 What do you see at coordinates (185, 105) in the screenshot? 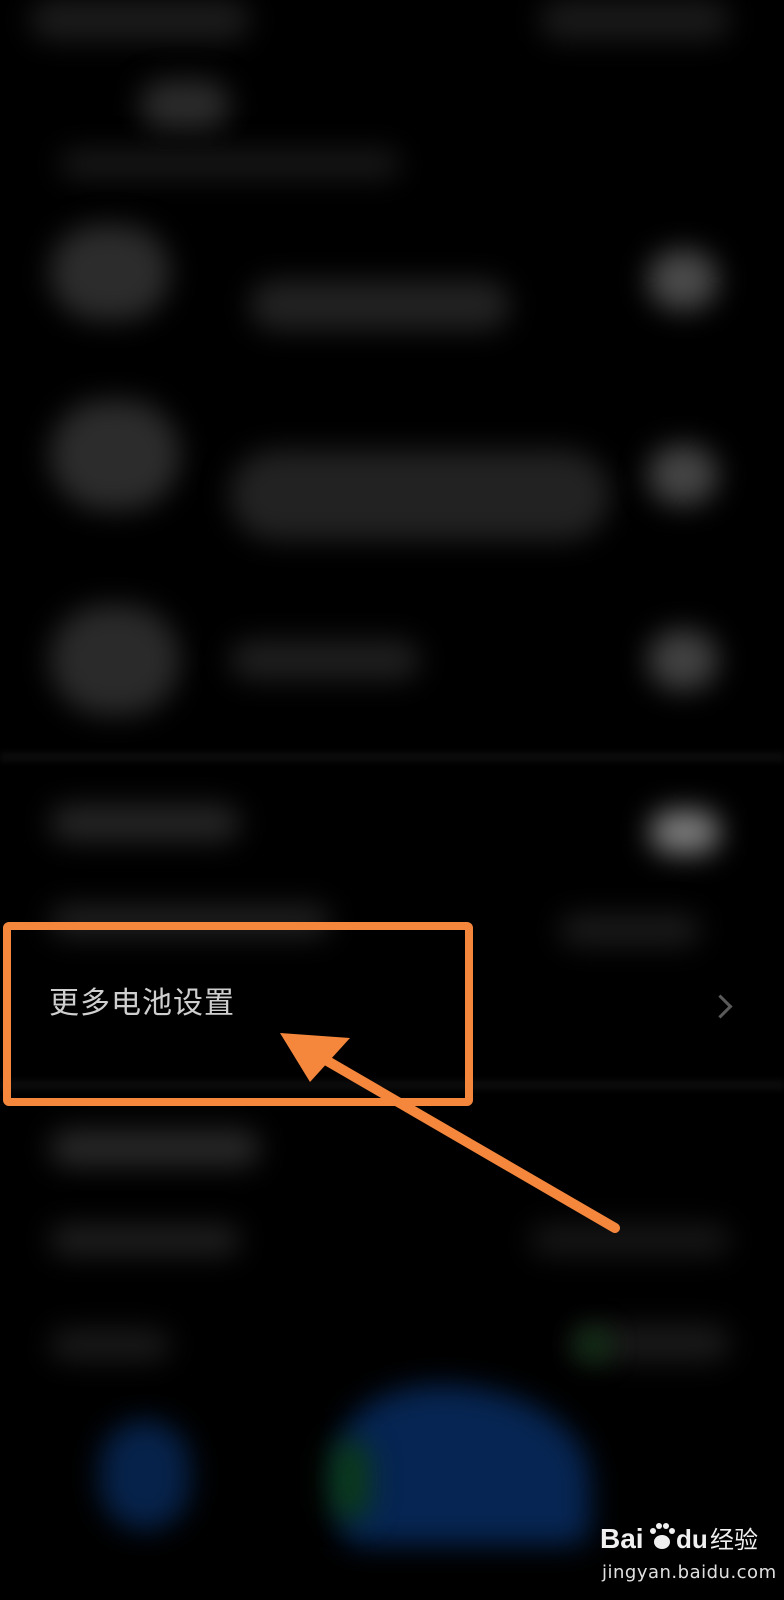
I see `blurred-title` at bounding box center [185, 105].